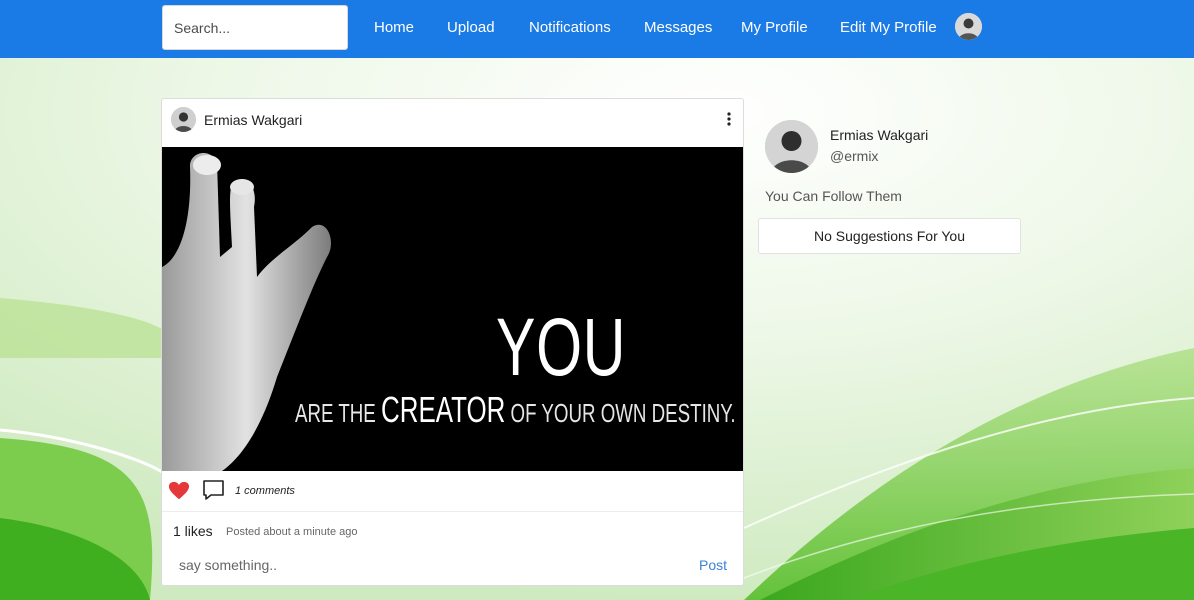  What do you see at coordinates (443, 409) in the screenshot?
I see `image-text-creator: CREATOR` at bounding box center [443, 409].